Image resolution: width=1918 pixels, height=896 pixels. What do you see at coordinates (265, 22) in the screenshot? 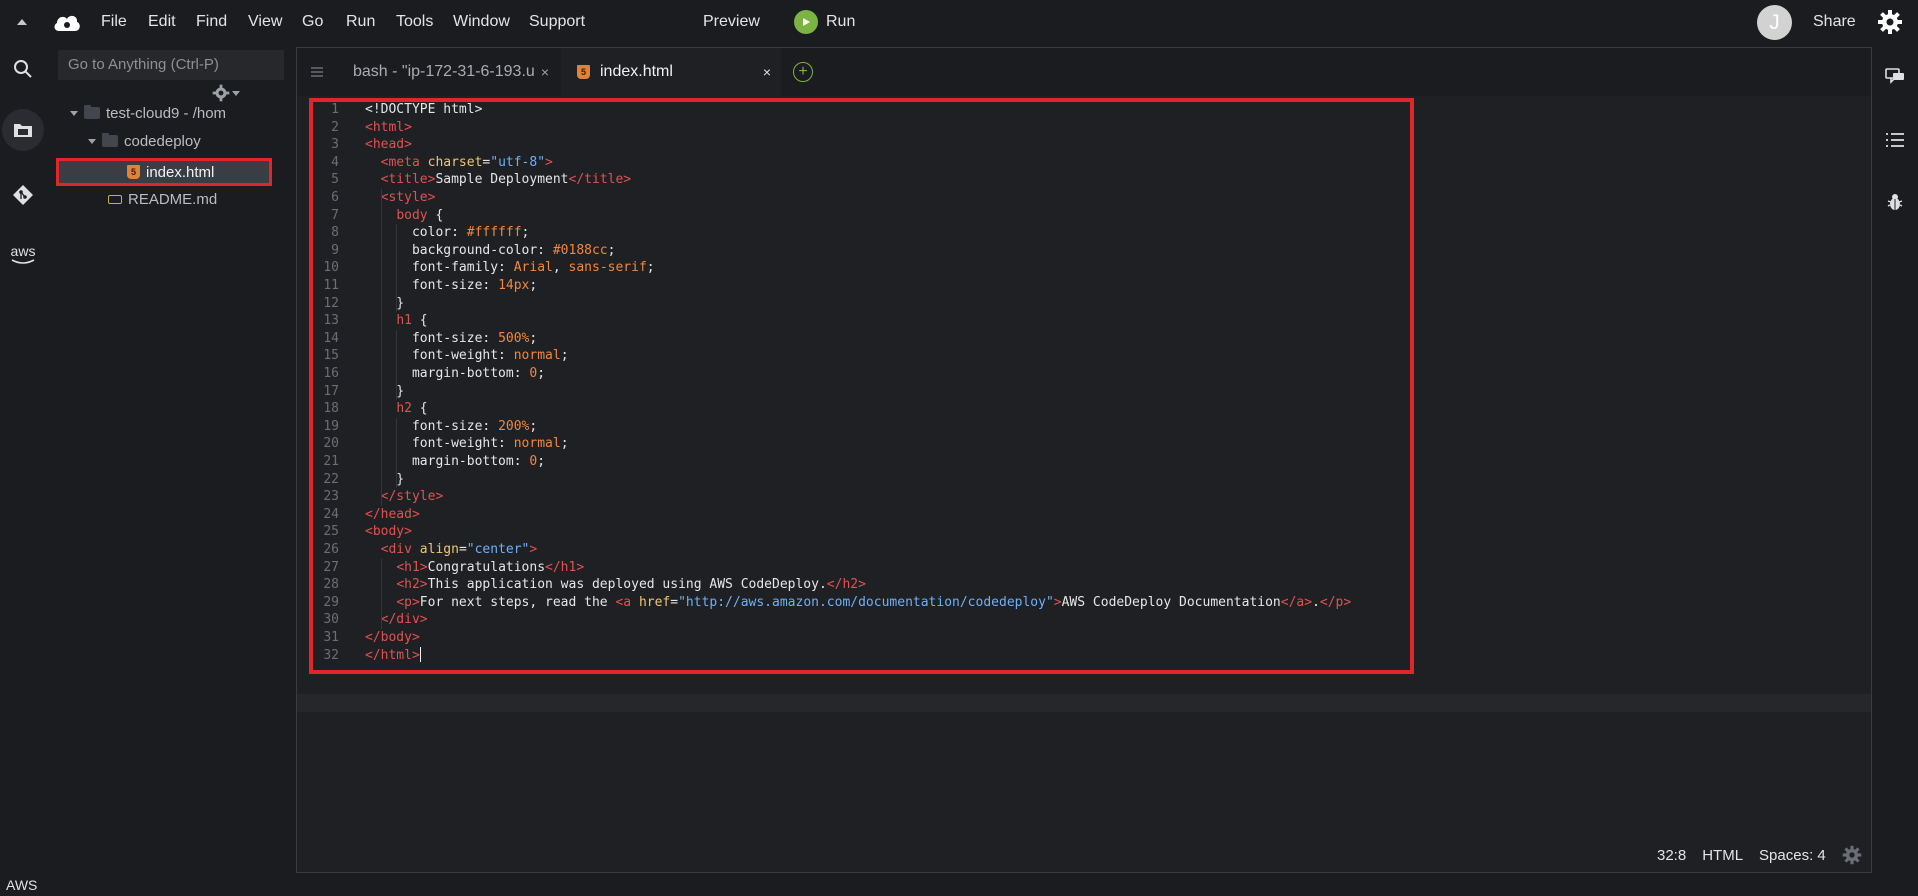
I see `menu-view: View` at bounding box center [265, 22].